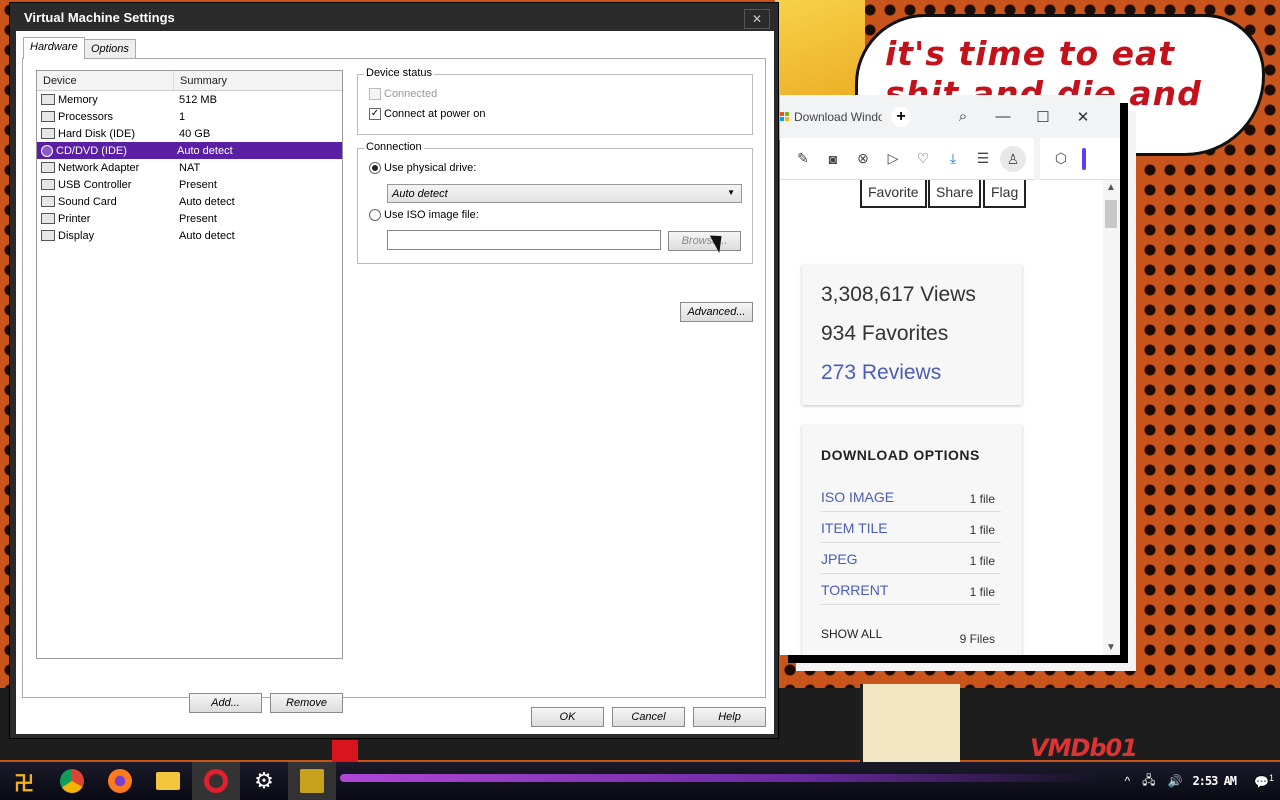  What do you see at coordinates (72, 781) in the screenshot?
I see `taskbar-chrome` at bounding box center [72, 781].